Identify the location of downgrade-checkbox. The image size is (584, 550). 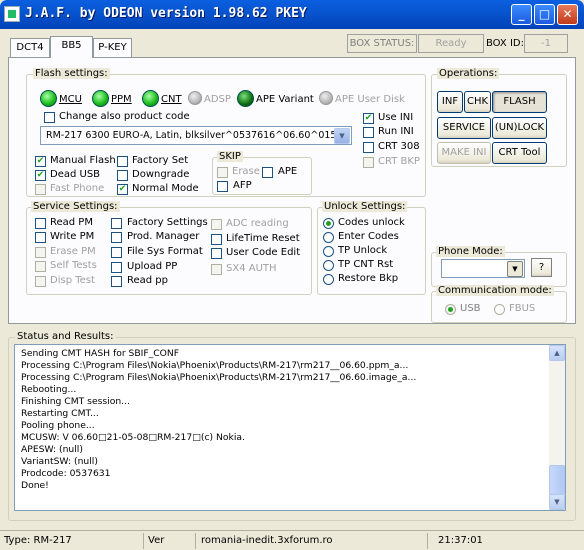
(122, 175).